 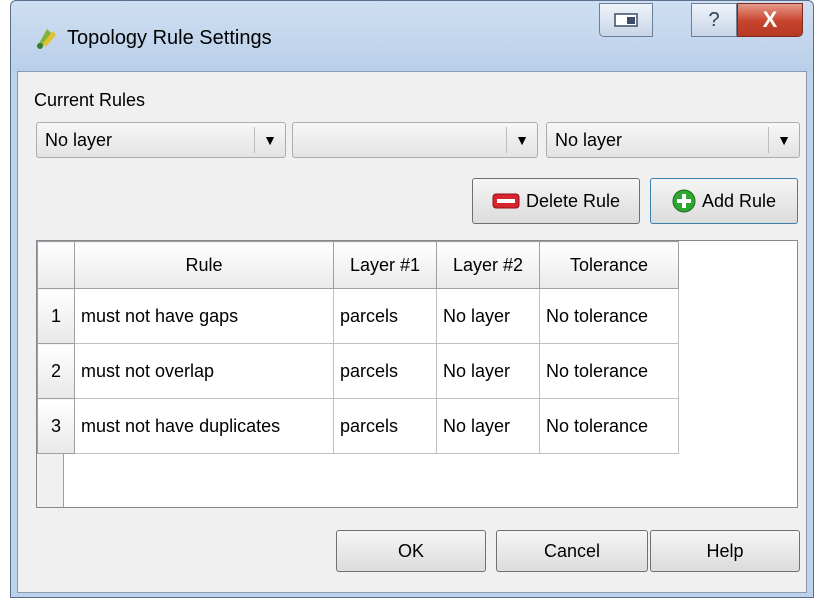 What do you see at coordinates (56, 316) in the screenshot?
I see `row-number: 1` at bounding box center [56, 316].